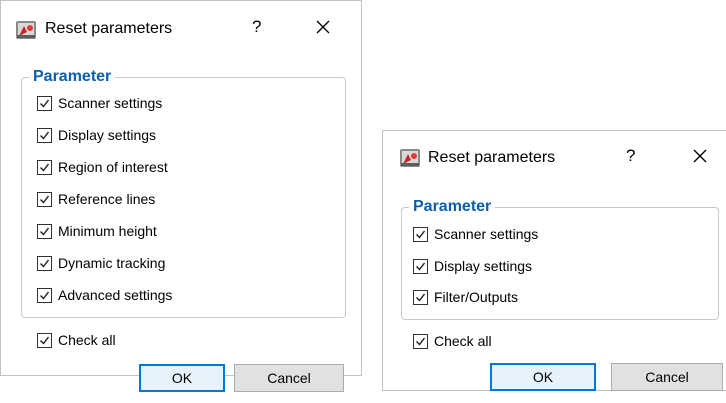 The width and height of the screenshot is (726, 403). I want to click on option-advanced-settings: Advanced settings, so click(104, 295).